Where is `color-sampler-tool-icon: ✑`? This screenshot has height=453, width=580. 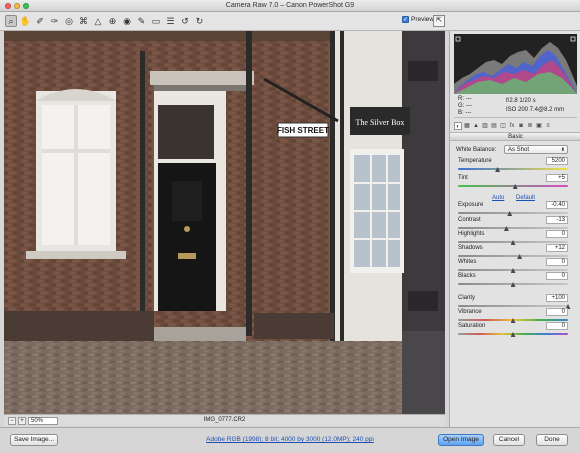
color-sampler-tool-icon: ✑ is located at coordinates (55, 21).